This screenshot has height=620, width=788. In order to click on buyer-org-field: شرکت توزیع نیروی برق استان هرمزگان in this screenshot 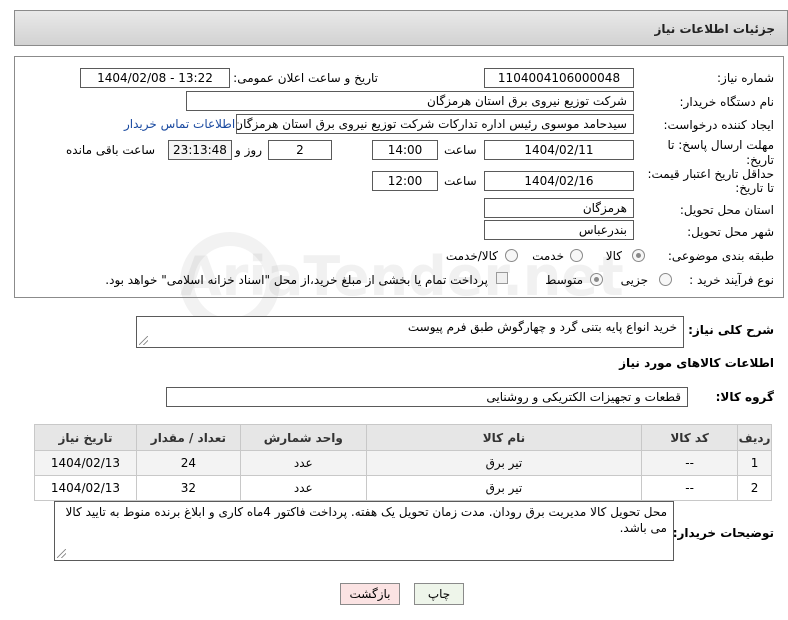, I will do `click(410, 101)`.